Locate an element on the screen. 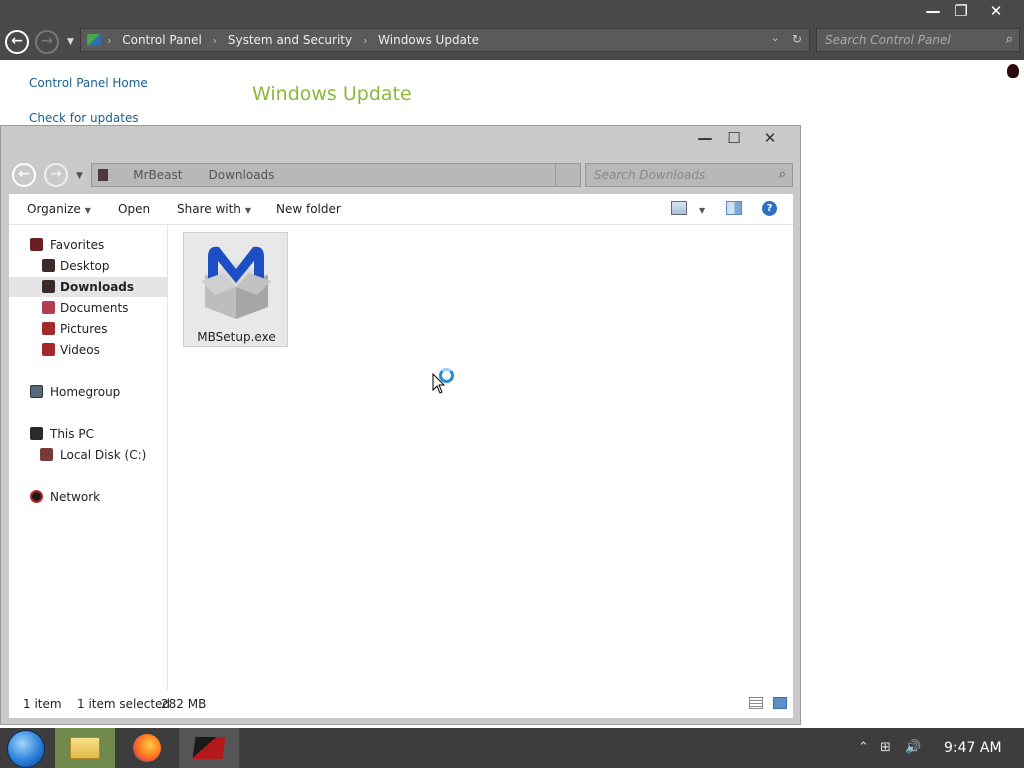 This screenshot has width=1024, height=768. control-panel-home-link: Control Panel Home is located at coordinates (88, 83).